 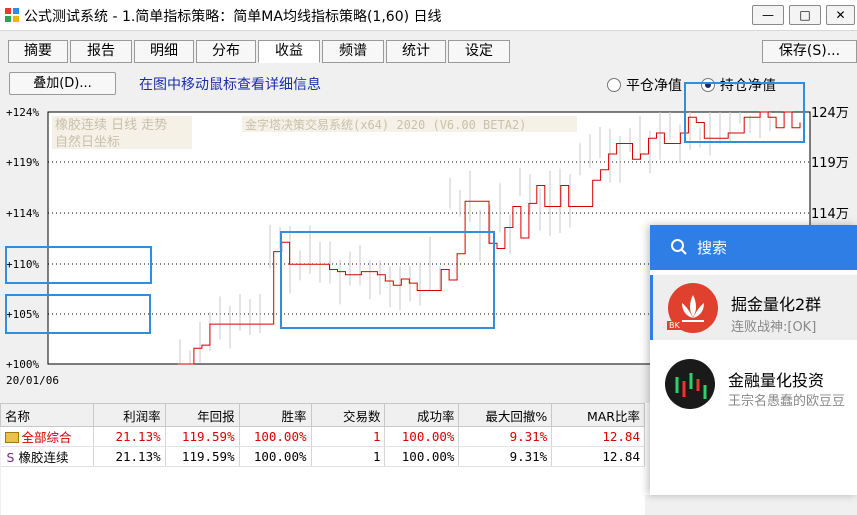 I want to click on candlestick-icon, so click(x=690, y=384).